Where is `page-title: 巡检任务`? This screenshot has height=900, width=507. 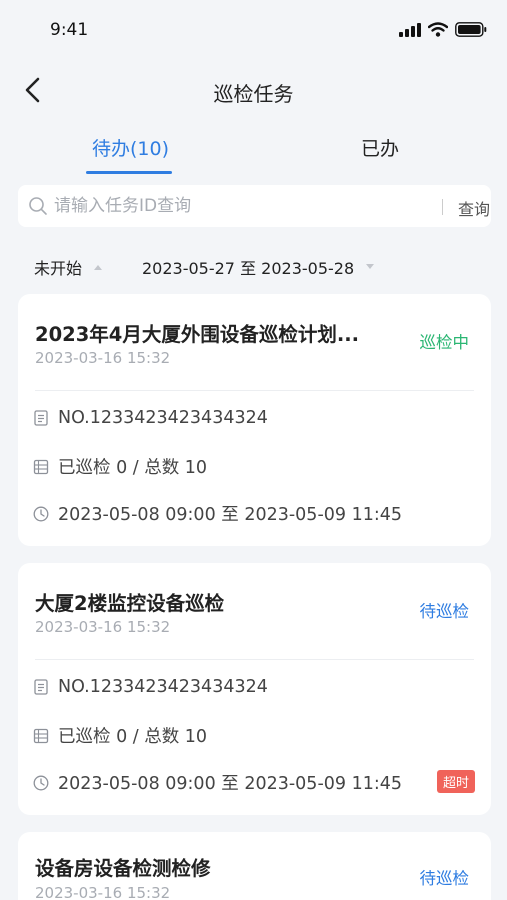 page-title: 巡检任务 is located at coordinates (253, 94).